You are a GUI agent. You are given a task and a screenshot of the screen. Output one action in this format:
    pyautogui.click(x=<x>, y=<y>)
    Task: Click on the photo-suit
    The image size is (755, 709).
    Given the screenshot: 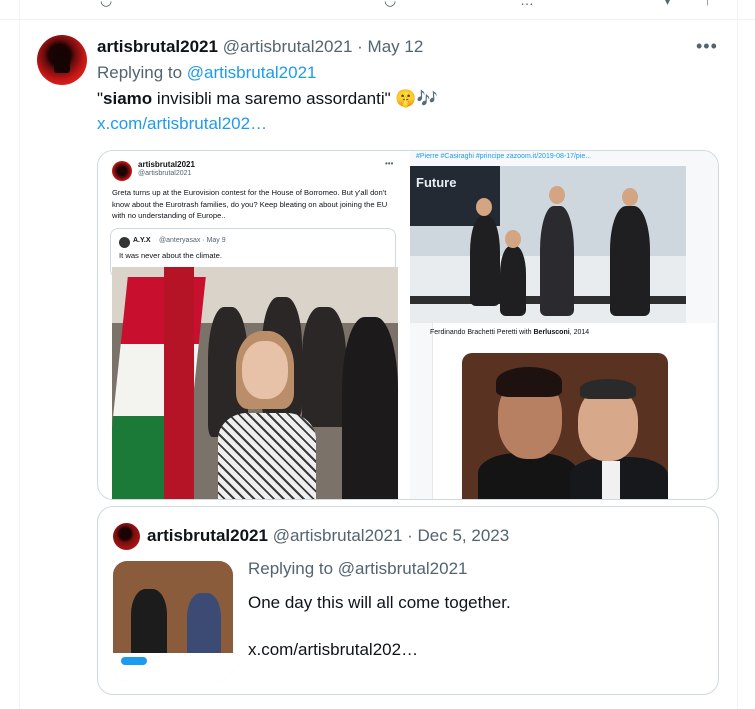 What is the action you would take?
    pyautogui.click(x=528, y=476)
    